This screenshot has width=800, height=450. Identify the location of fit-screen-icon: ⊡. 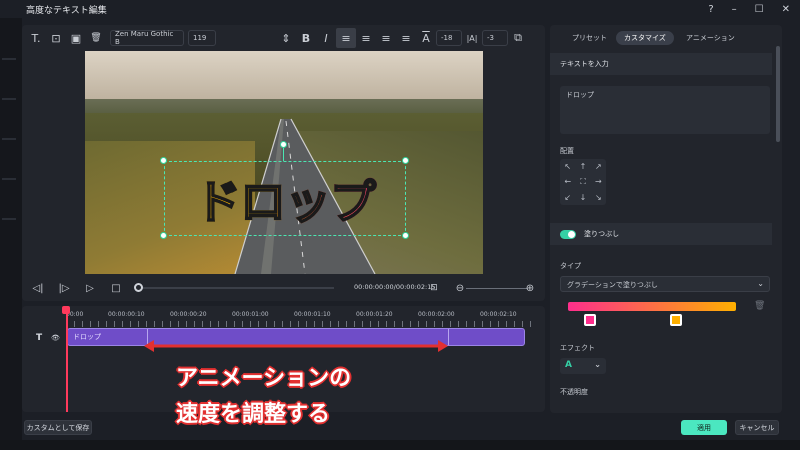
(434, 288).